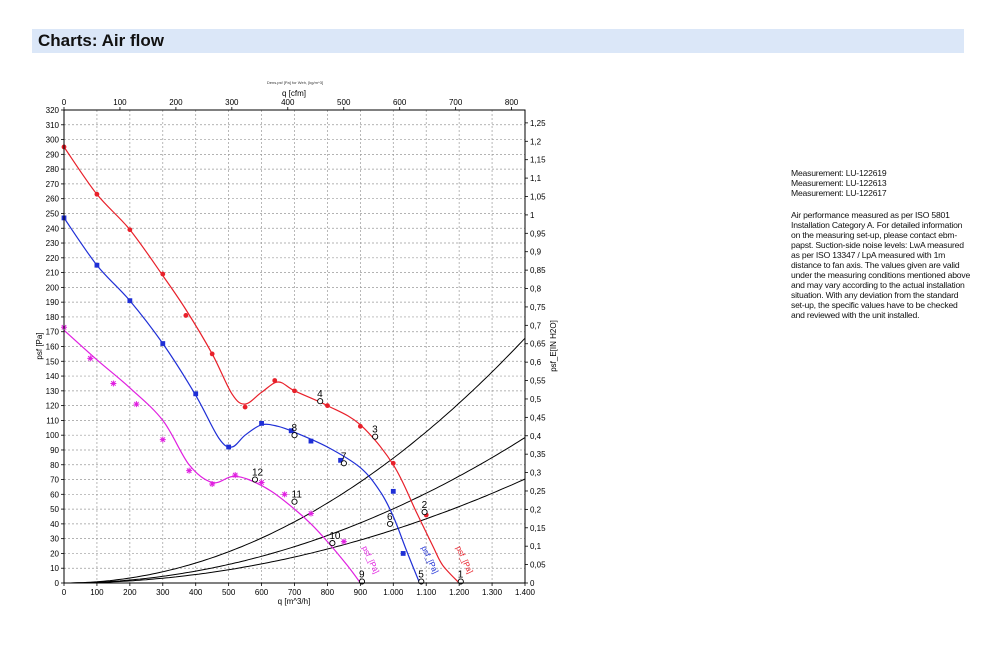  I want to click on y2-tick-label: 0,95, so click(538, 233).